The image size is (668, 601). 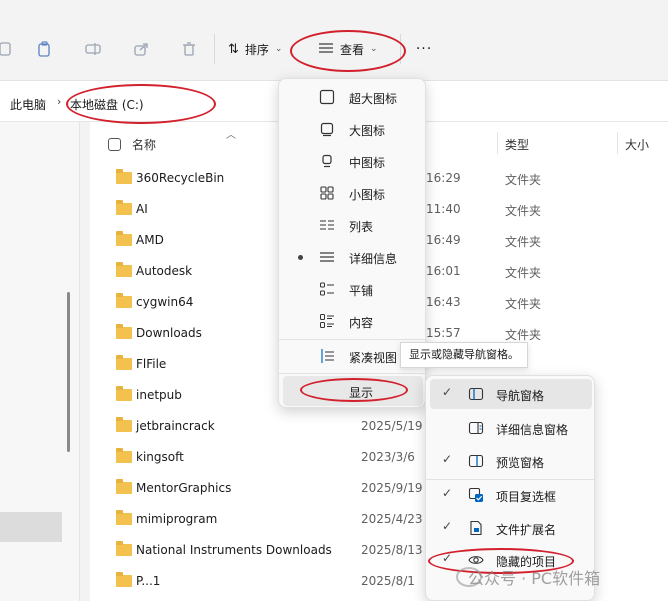 What do you see at coordinates (526, 530) in the screenshot?
I see `submenu-item-label: 文件扩展名` at bounding box center [526, 530].